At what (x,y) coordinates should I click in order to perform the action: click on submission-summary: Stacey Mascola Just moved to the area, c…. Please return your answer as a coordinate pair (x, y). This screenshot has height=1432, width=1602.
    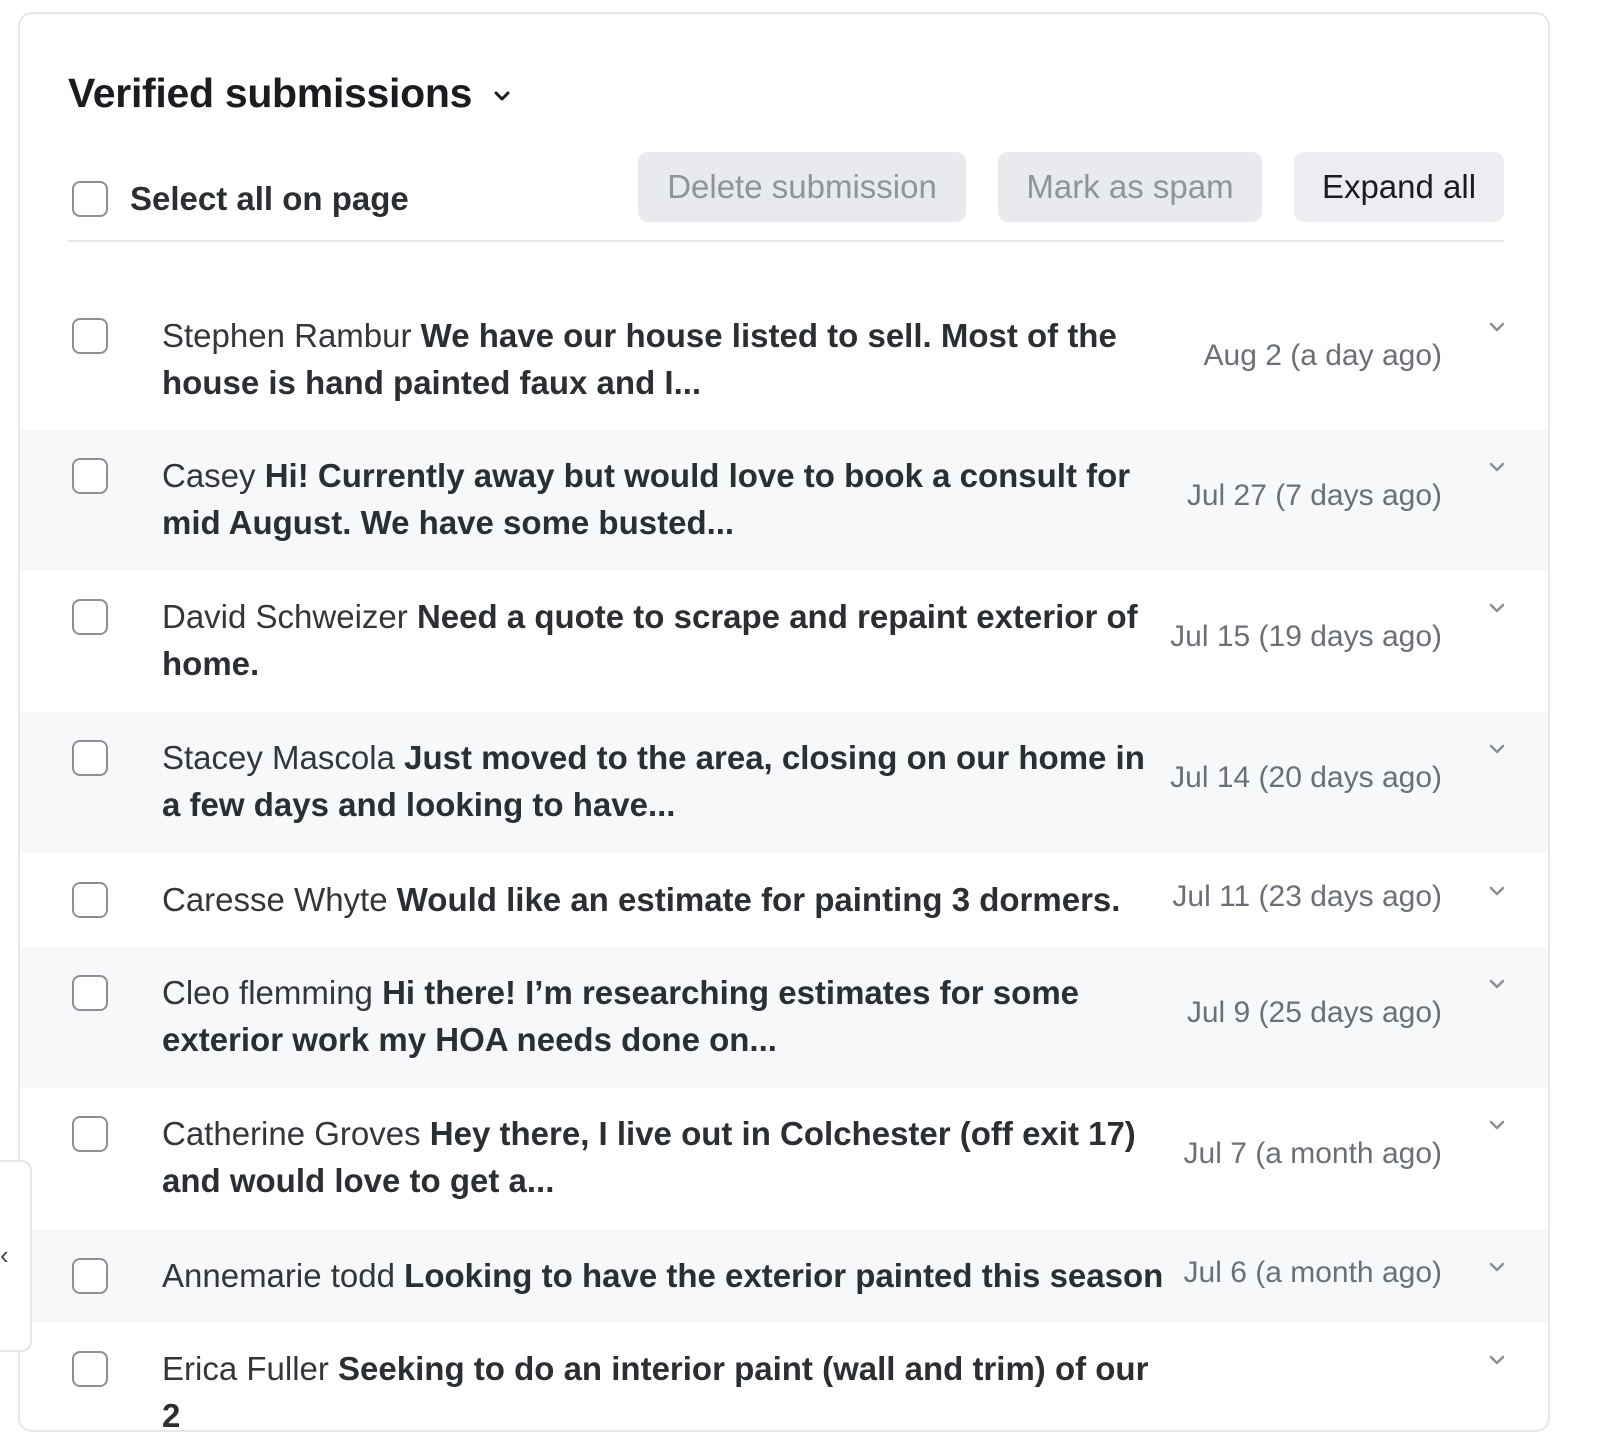
    Looking at the image, I should click on (667, 781).